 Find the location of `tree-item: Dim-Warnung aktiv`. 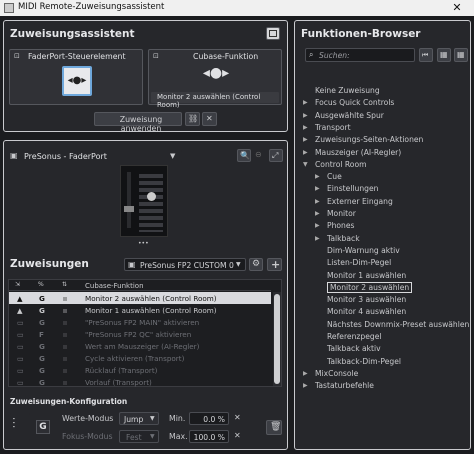

tree-item: Dim-Warnung aktiv is located at coordinates (382, 251).